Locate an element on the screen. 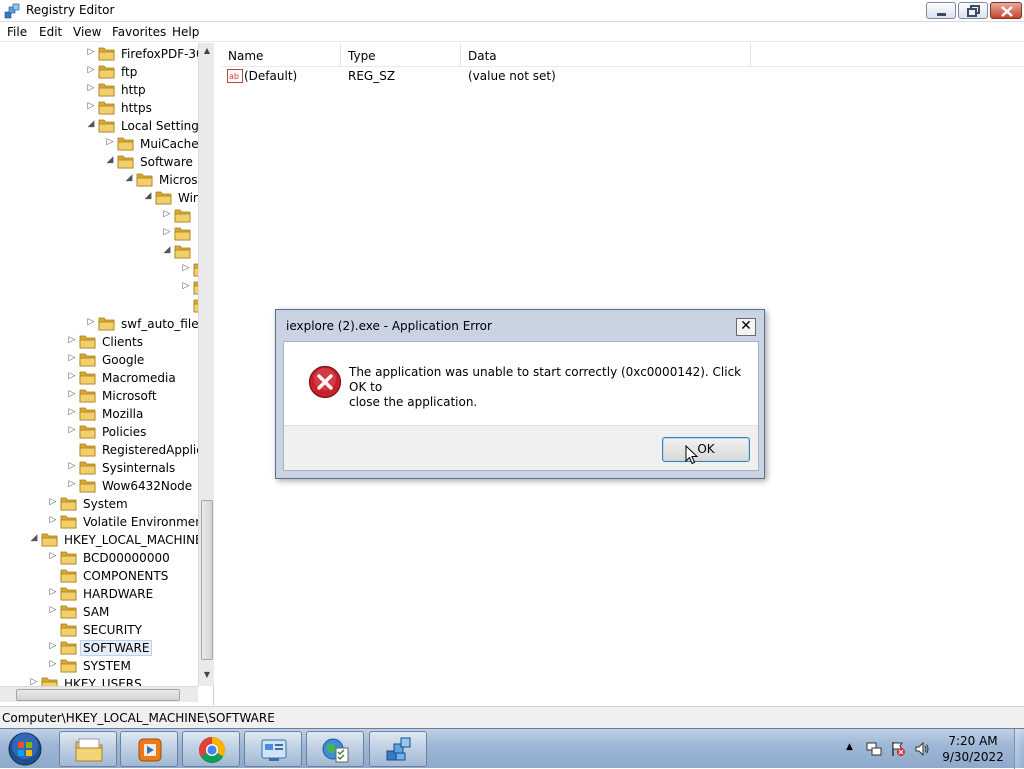  title-bar: Registry Editor is located at coordinates (512, 11).